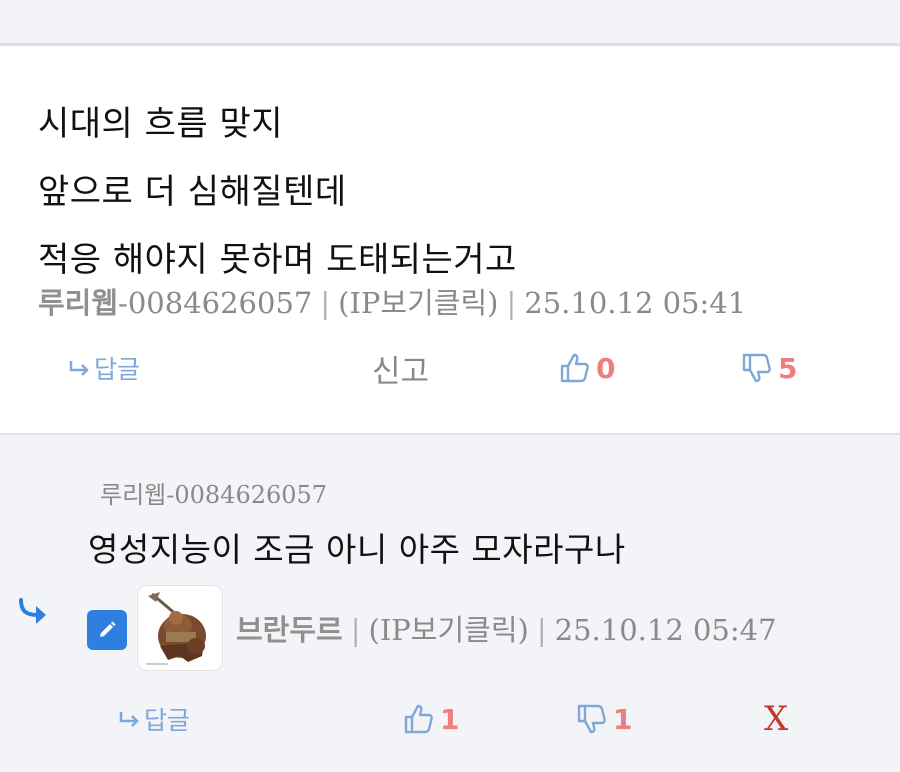  I want to click on upvote-button: 0, so click(586, 368).